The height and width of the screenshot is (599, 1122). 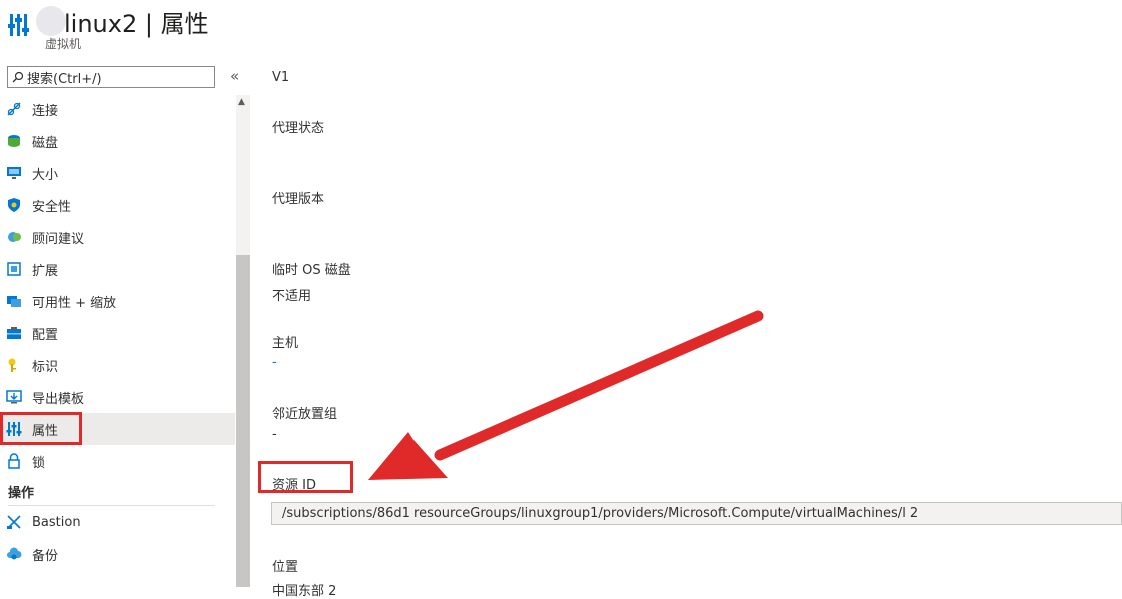 I want to click on agent-version-label: 代理版本, so click(x=298, y=199).